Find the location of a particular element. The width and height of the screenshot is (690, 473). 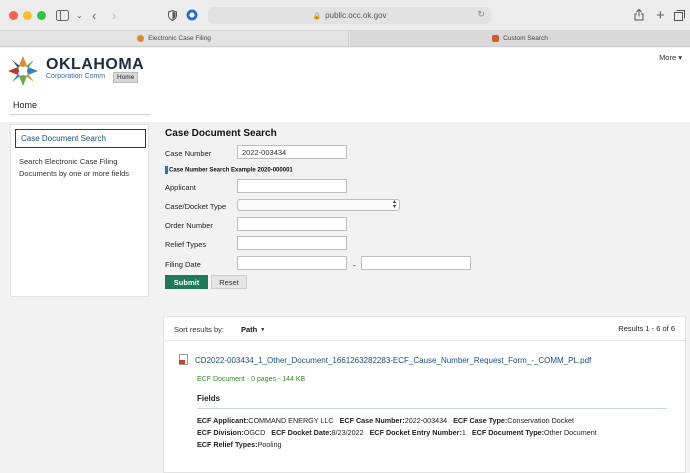

example-text: Case Number Search Example 2020-000001 is located at coordinates (231, 170).